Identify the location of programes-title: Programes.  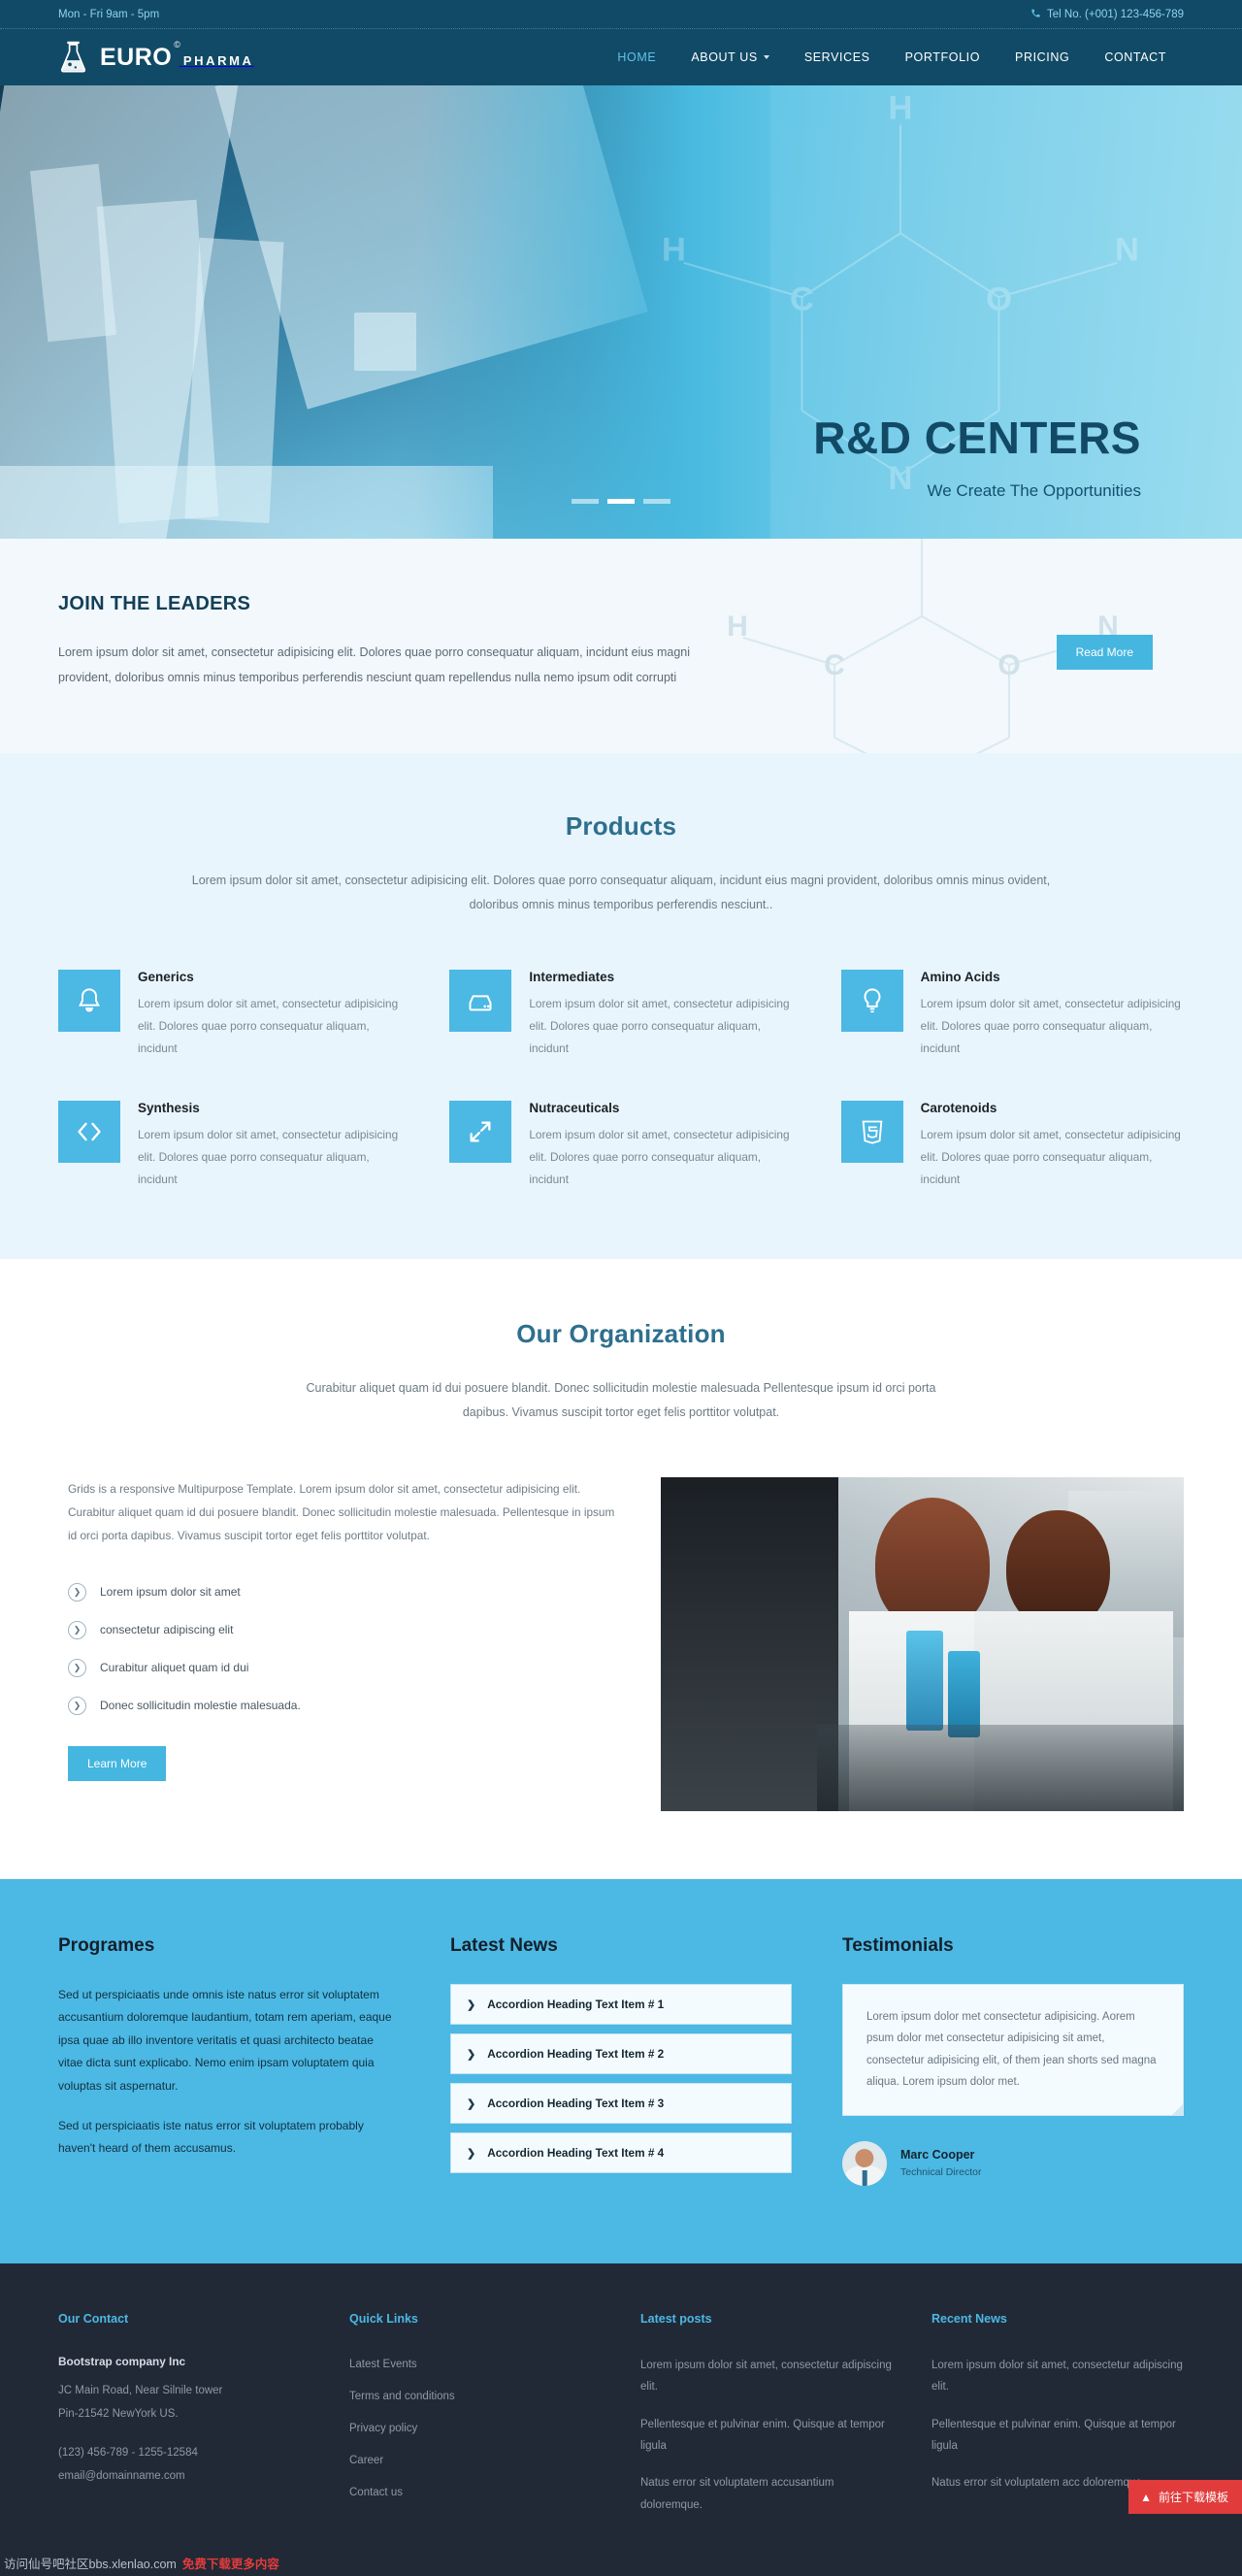
(106, 1945).